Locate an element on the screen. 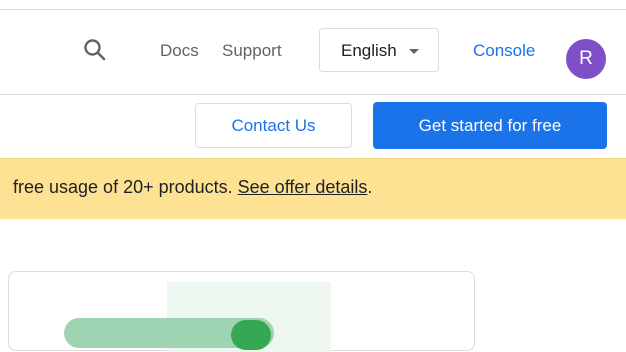  avatar: R is located at coordinates (586, 59).